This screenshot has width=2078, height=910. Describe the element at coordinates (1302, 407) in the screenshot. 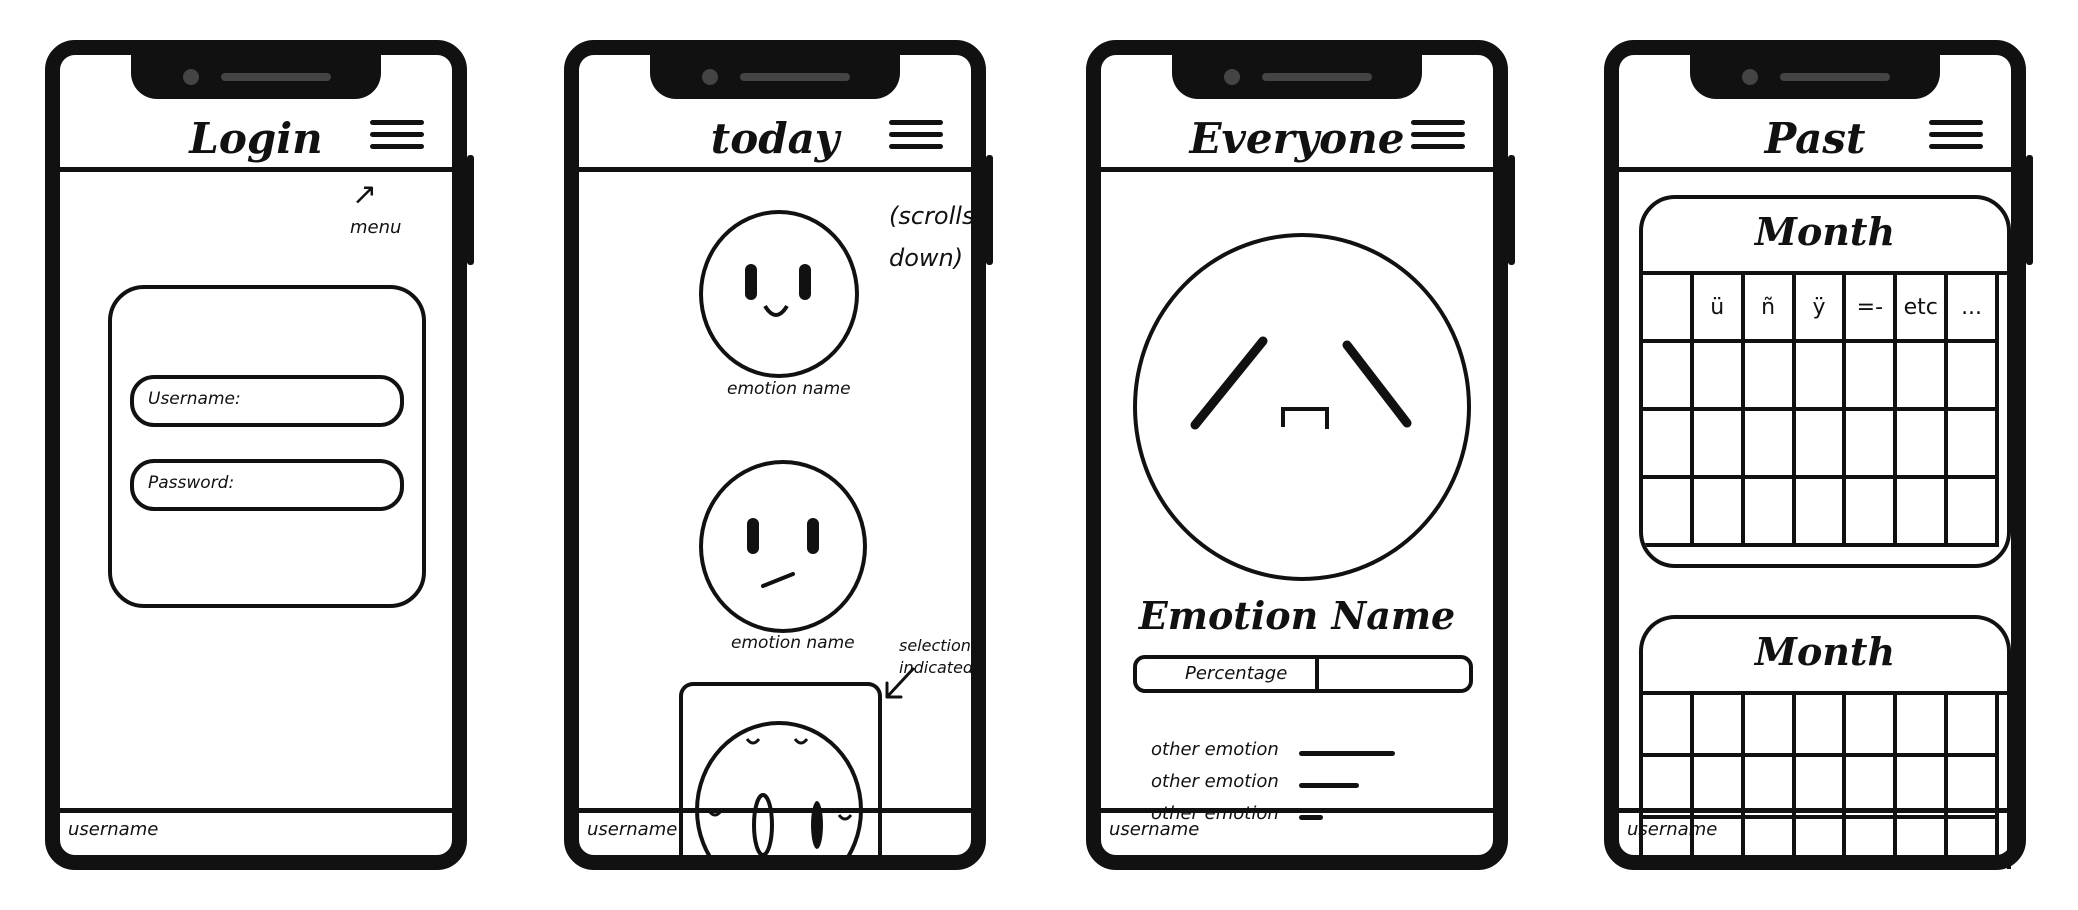

I see `sad-face-icon` at that location.